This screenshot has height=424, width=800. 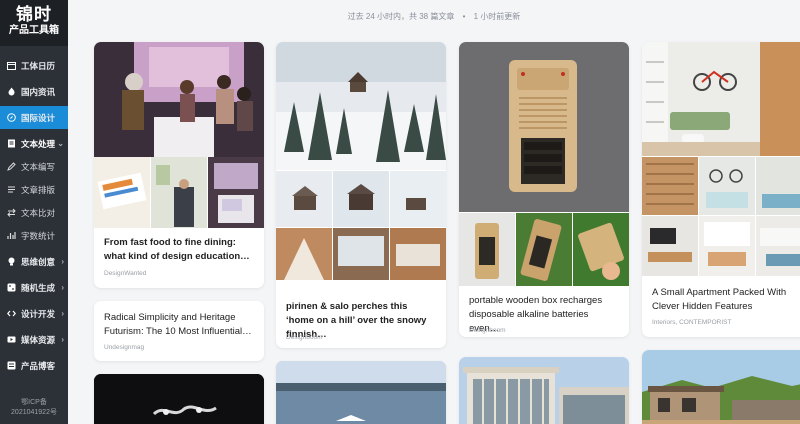 I want to click on media-icon, so click(x=11, y=339).